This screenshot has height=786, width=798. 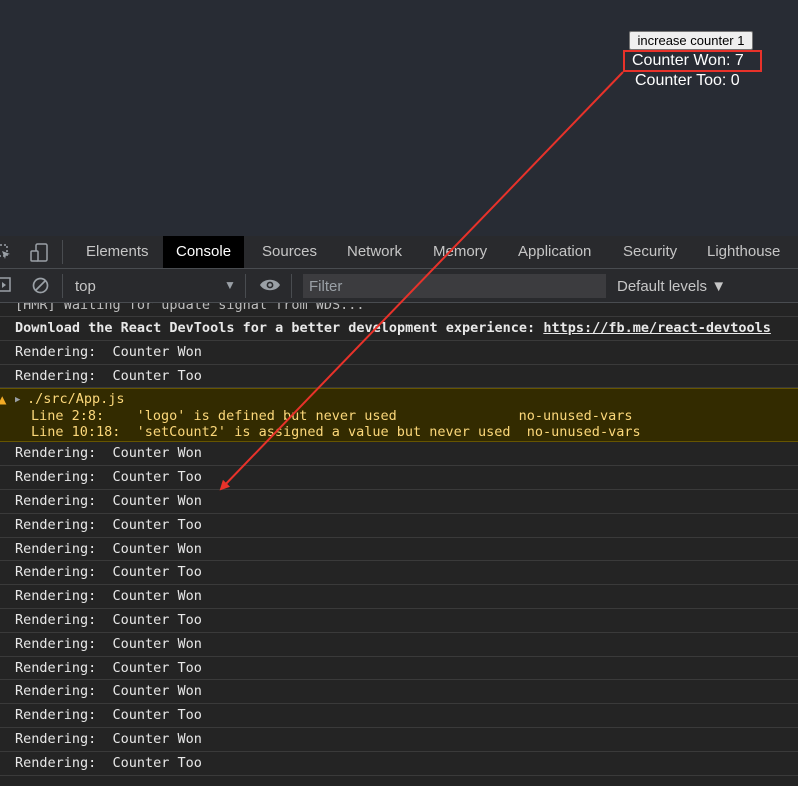 What do you see at coordinates (289, 252) in the screenshot?
I see `tab-sources: Sources` at bounding box center [289, 252].